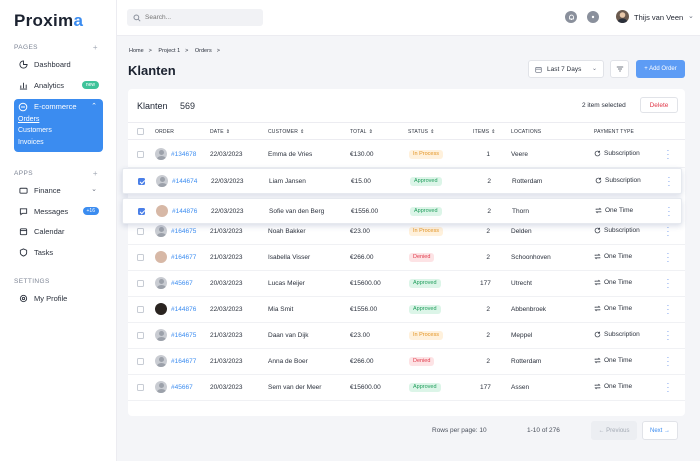 Image resolution: width=700 pixels, height=461 pixels. What do you see at coordinates (136, 51) in the screenshot?
I see `breadcrumb-home: Home` at bounding box center [136, 51].